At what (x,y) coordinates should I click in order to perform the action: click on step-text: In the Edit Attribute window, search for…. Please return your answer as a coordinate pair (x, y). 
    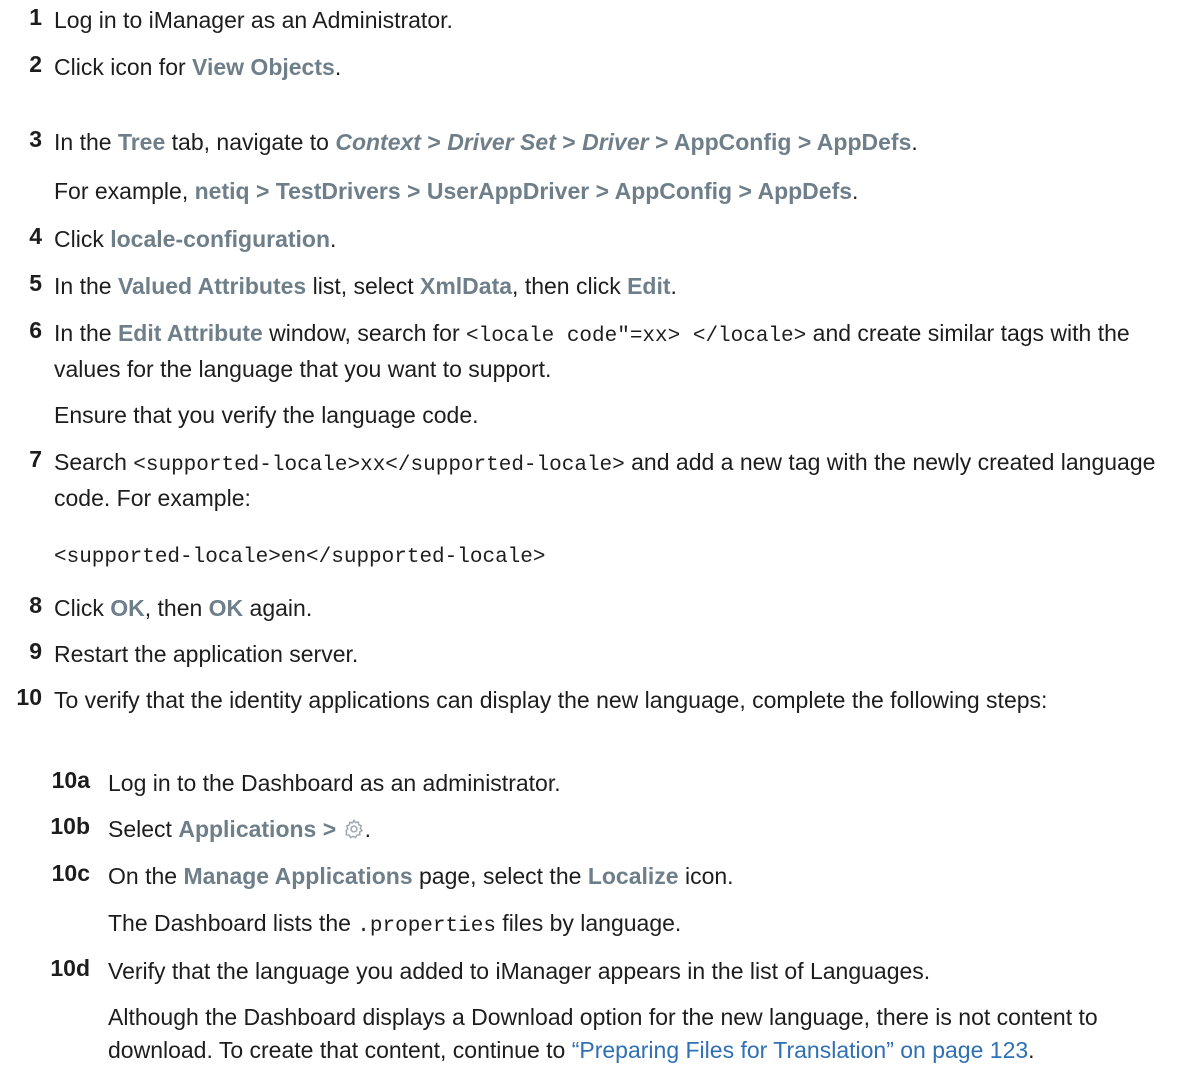
    Looking at the image, I should click on (592, 351).